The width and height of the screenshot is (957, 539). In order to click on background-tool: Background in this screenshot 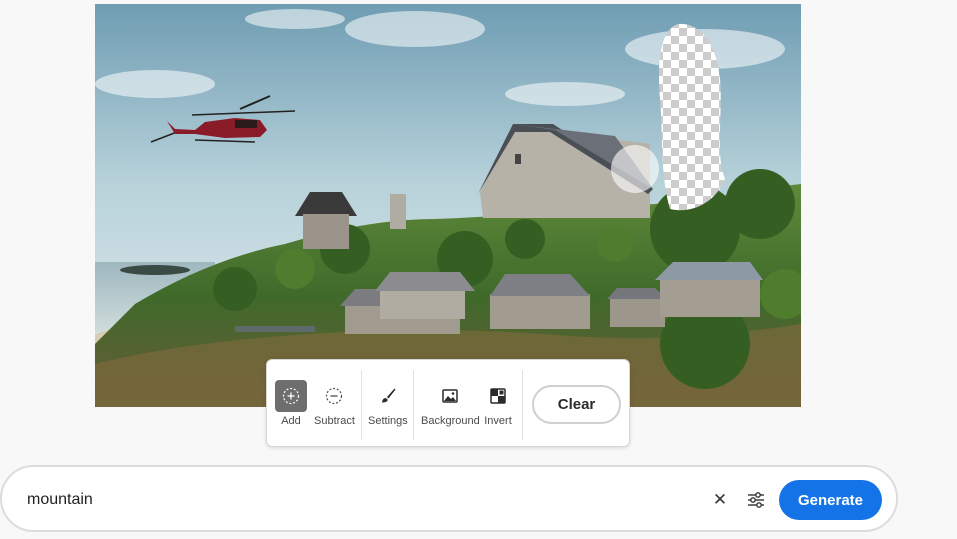, I will do `click(450, 403)`.